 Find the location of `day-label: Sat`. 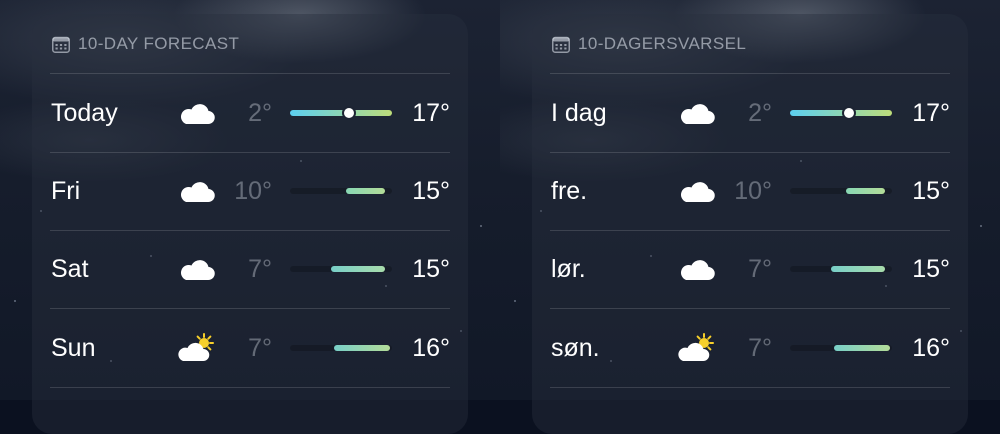

day-label: Sat is located at coordinates (70, 269).